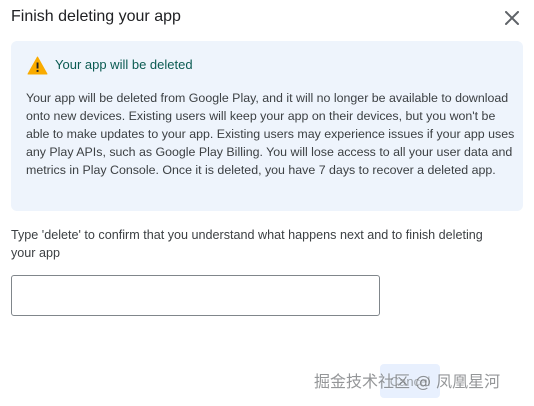 This screenshot has width=534, height=406. What do you see at coordinates (410, 381) in the screenshot?
I see `cancel-button: Cancel` at bounding box center [410, 381].